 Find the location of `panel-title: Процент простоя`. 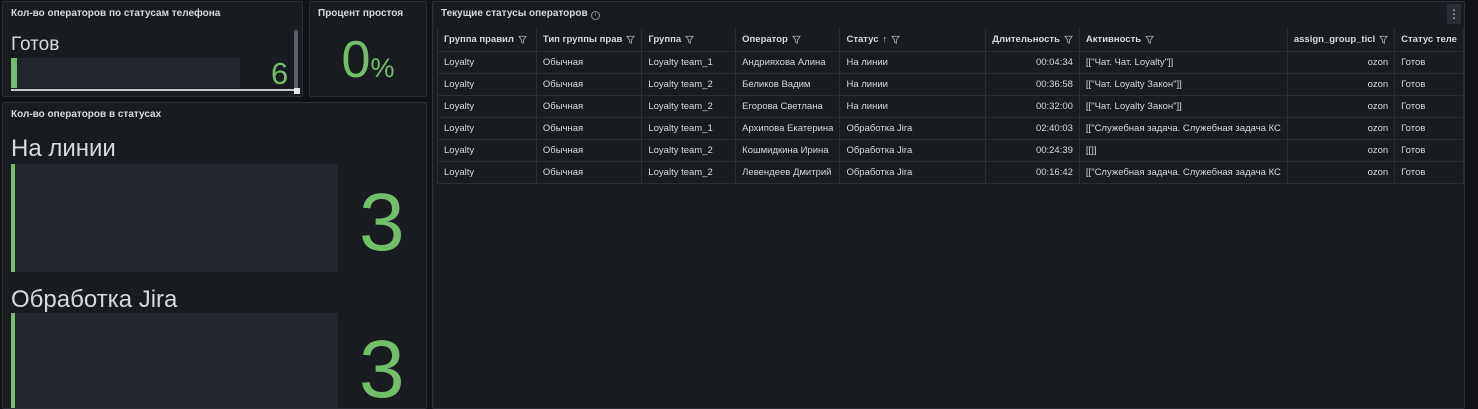

panel-title: Процент простоя is located at coordinates (360, 13).